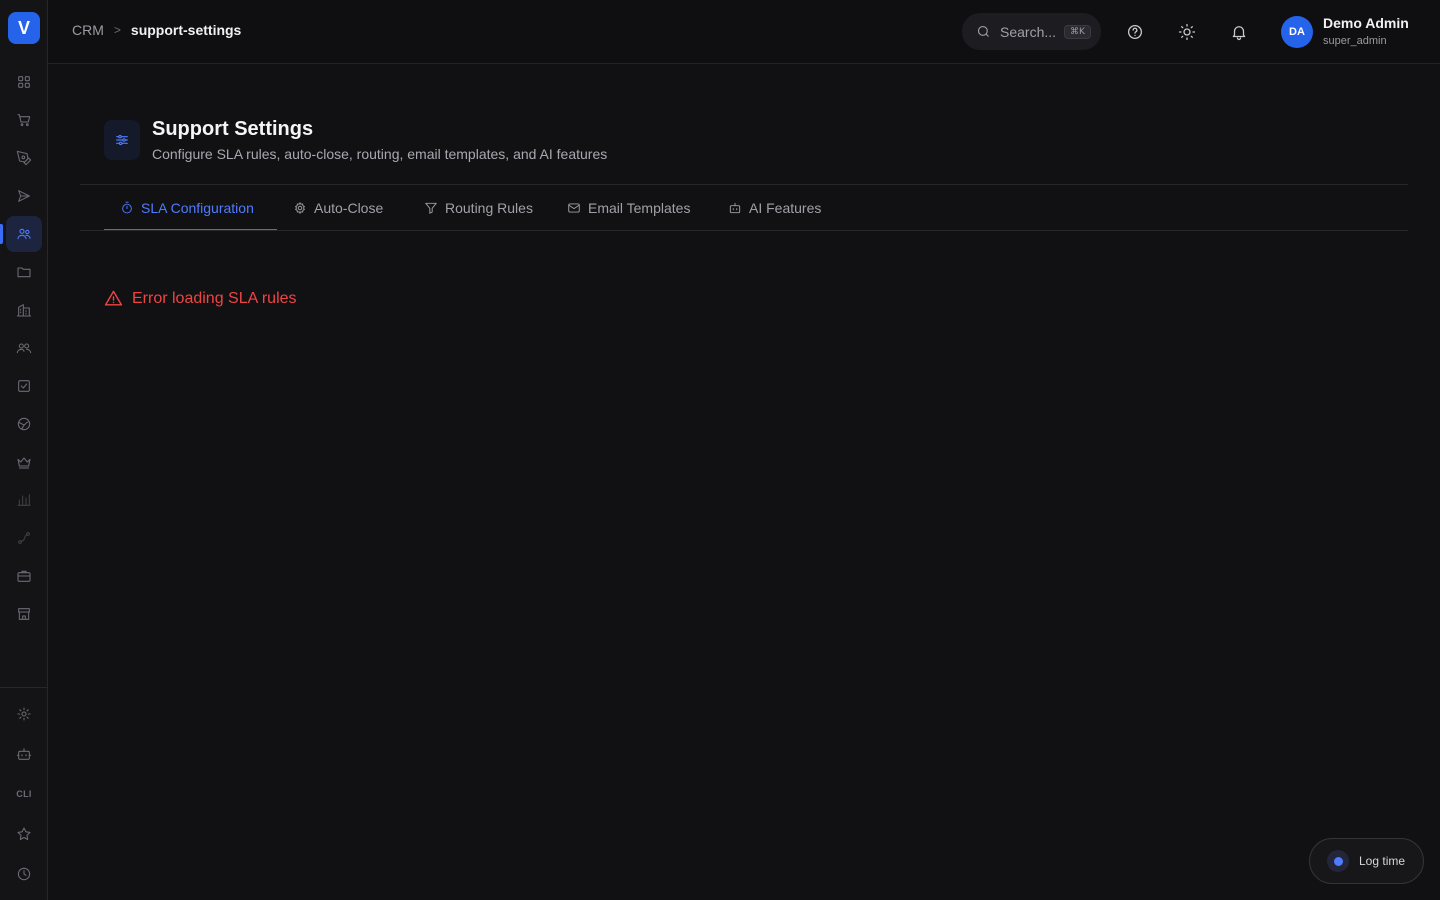 The height and width of the screenshot is (900, 1440). I want to click on sidebar-divider, so click(24, 687).